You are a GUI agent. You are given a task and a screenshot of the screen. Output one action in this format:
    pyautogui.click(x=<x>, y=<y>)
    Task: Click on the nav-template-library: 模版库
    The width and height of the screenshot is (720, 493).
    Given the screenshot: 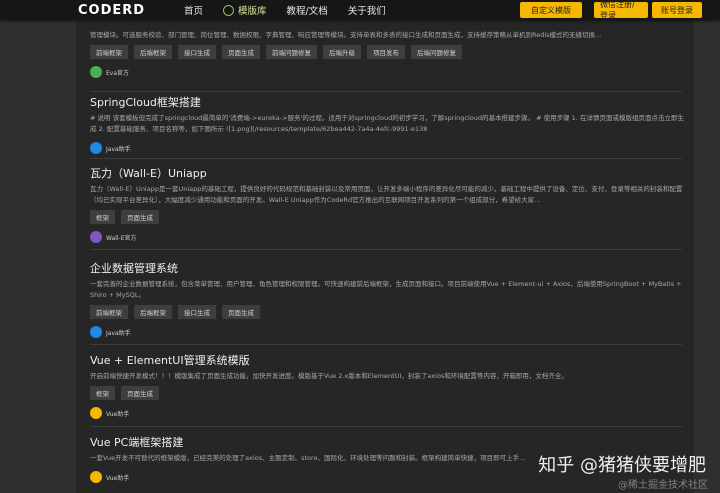 What is the action you would take?
    pyautogui.click(x=245, y=10)
    